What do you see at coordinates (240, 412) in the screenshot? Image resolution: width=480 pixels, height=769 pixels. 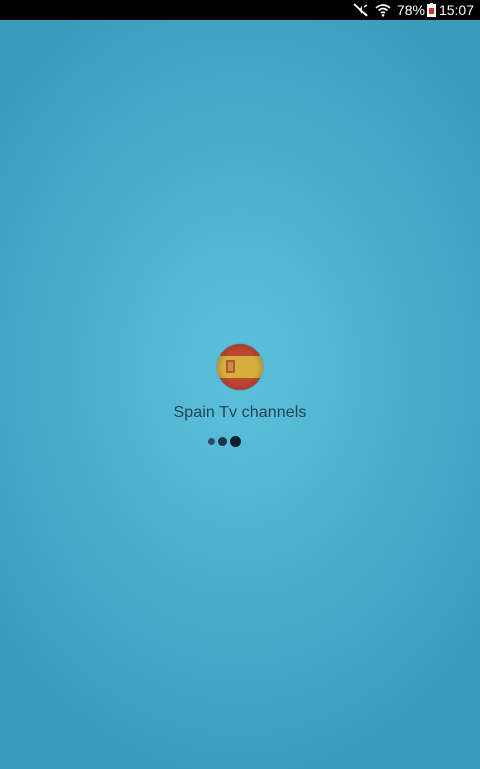 I see `app-name: Spain Tv channels` at bounding box center [240, 412].